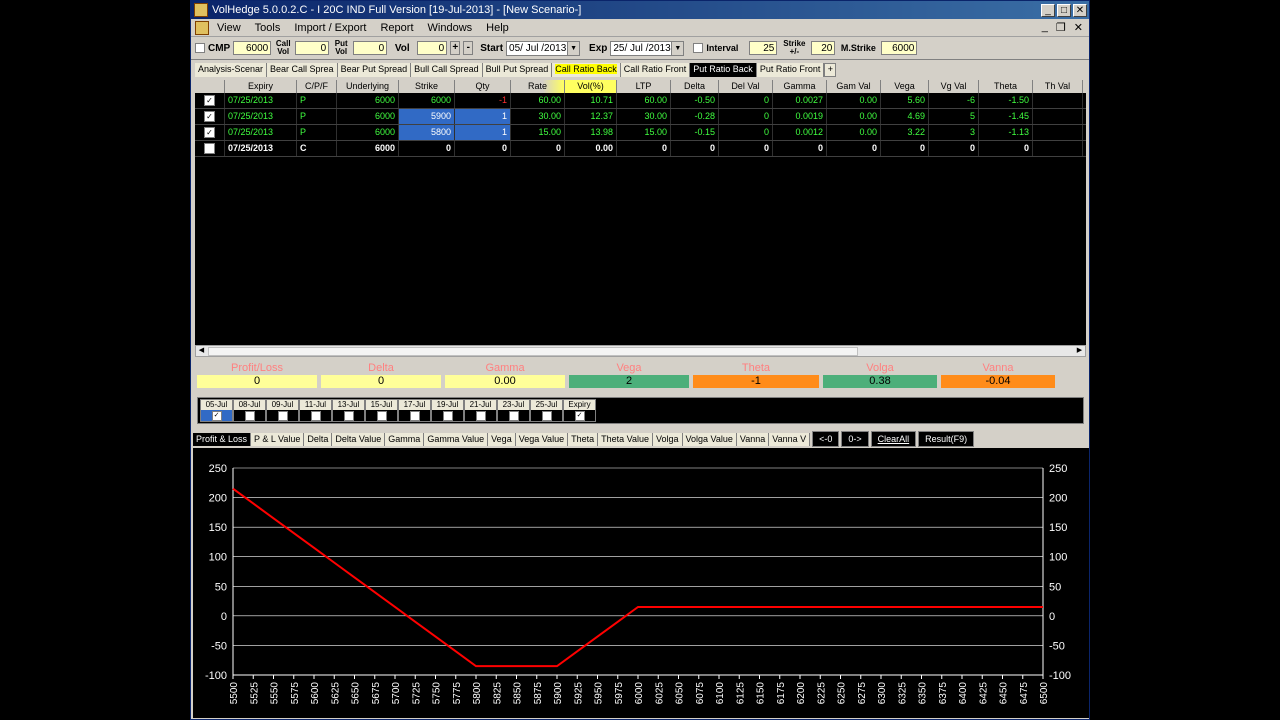  I want to click on horizontal-scrollbar: ◀ ▶, so click(640, 351).